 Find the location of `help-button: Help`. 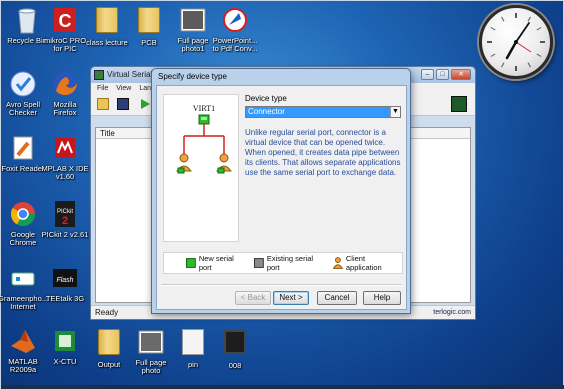

help-button: Help is located at coordinates (382, 298).